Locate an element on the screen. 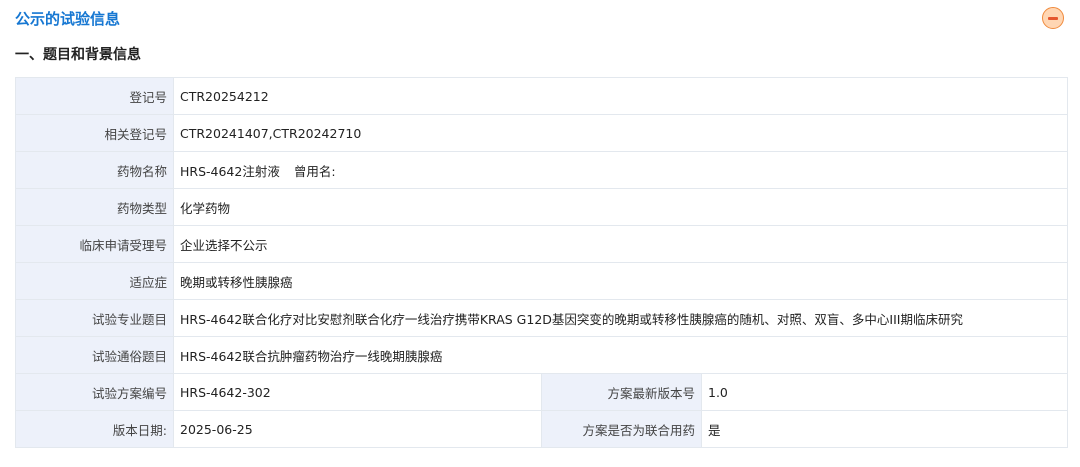 This screenshot has height=467, width=1080. row-value: 企业选择不公示 is located at coordinates (620, 244).